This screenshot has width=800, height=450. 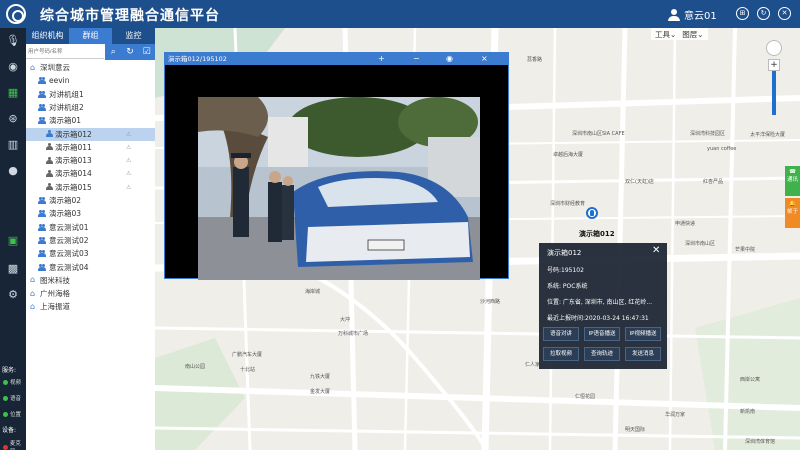 I want to click on qrcode-icon: ▩, so click(x=13, y=269).